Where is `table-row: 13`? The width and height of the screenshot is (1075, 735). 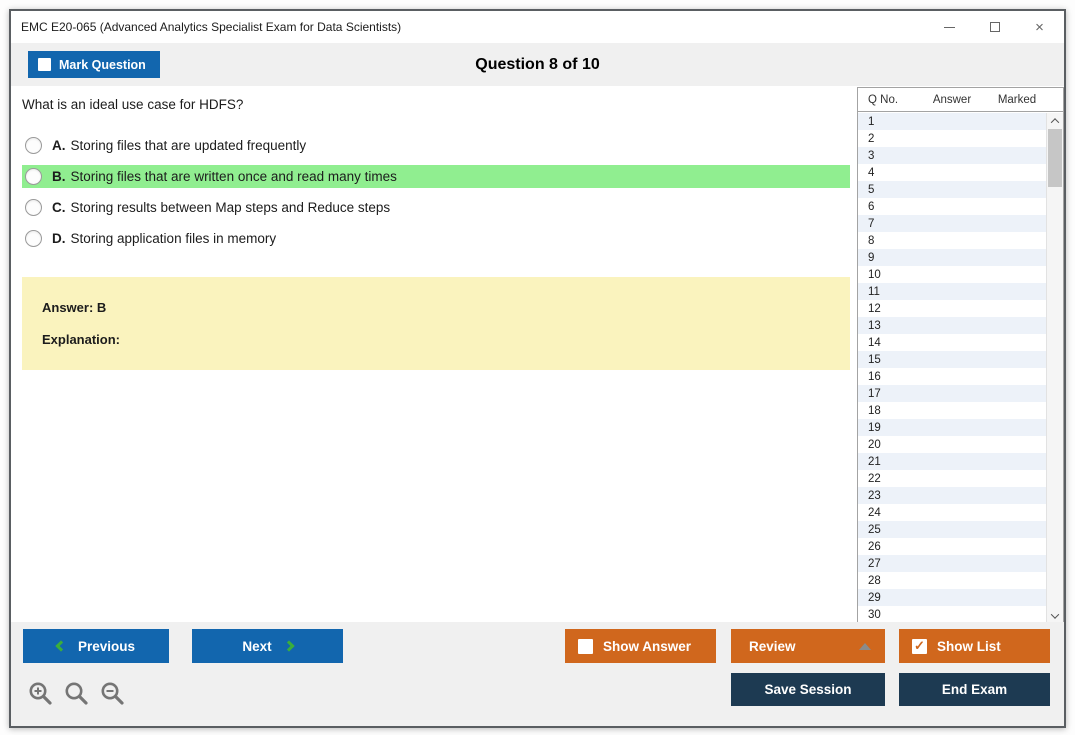
table-row: 13 is located at coordinates (952, 325).